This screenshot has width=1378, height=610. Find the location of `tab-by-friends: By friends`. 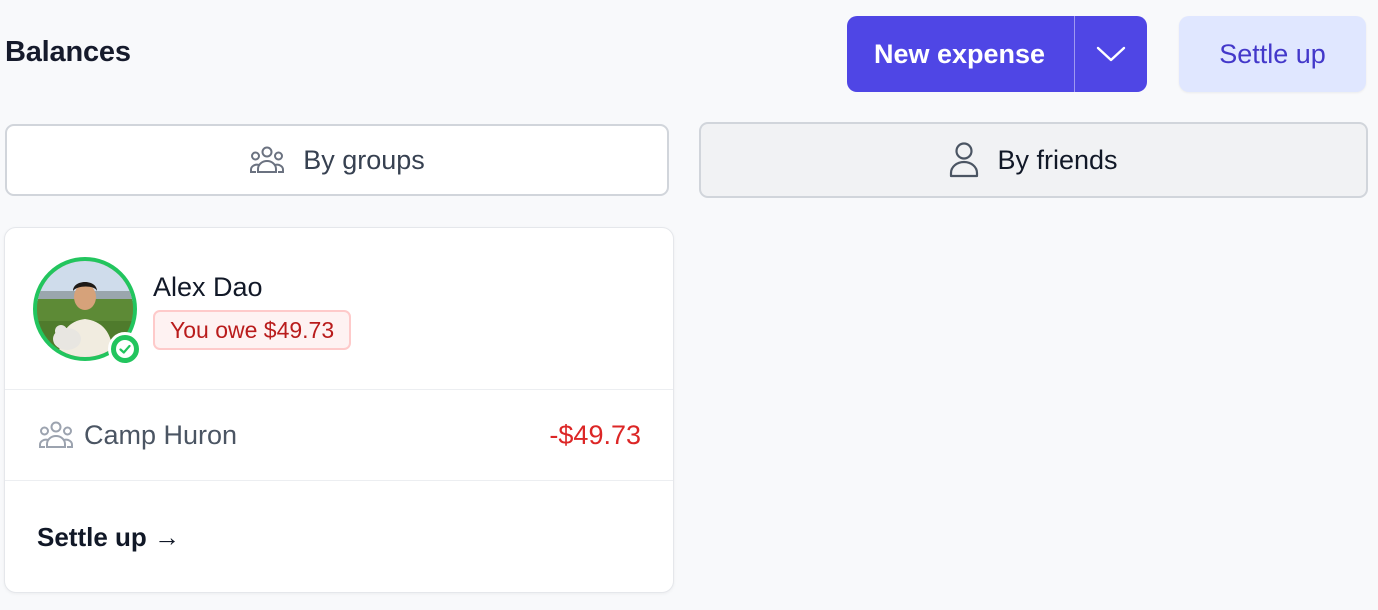

tab-by-friends: By friends is located at coordinates (1033, 160).